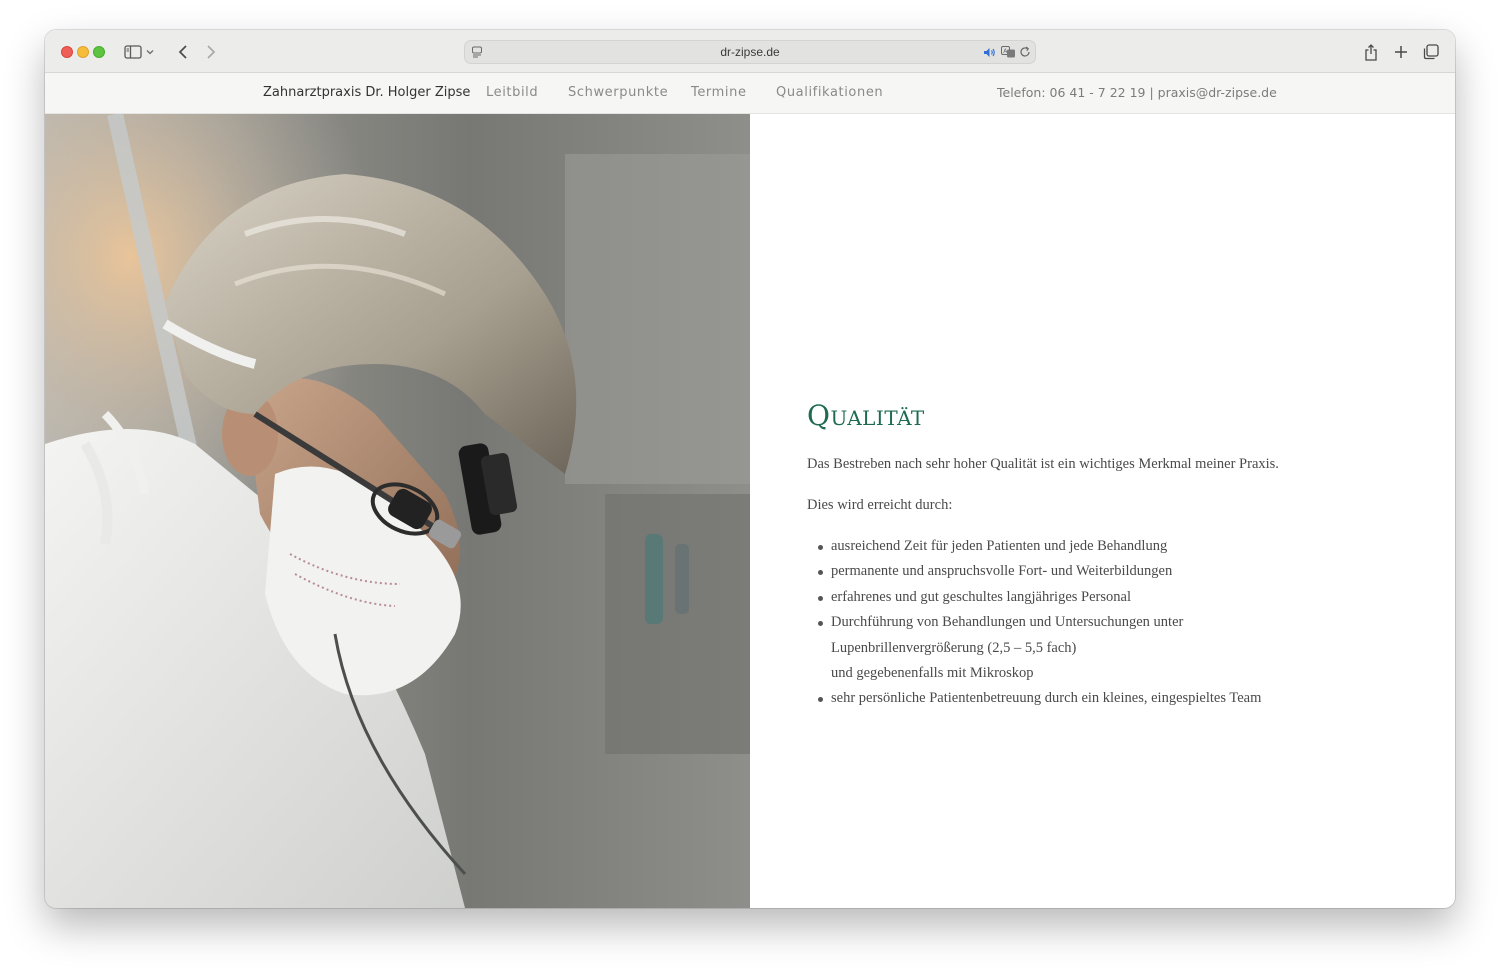  Describe the element at coordinates (866, 415) in the screenshot. I see `page-heading: Qualität` at that location.